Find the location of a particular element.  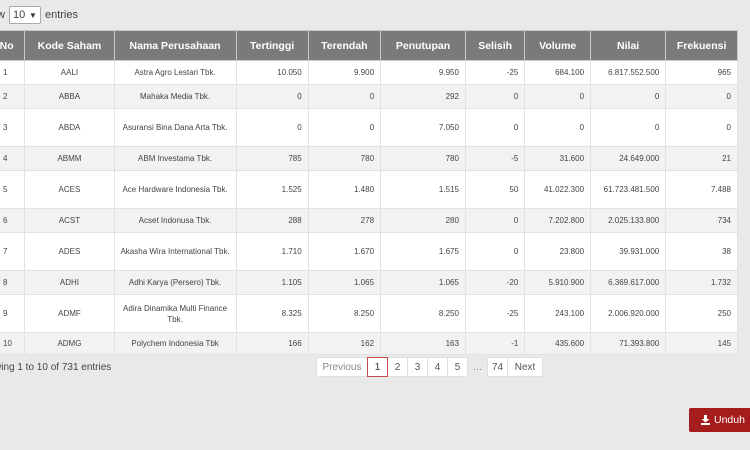

cell-penutupan: 780 is located at coordinates (423, 158).